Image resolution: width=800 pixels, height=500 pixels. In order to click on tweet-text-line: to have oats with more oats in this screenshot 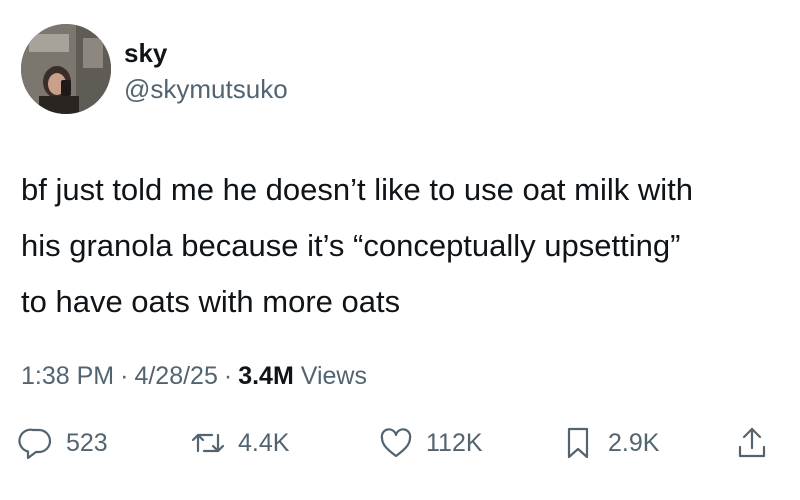, I will do `click(211, 301)`.